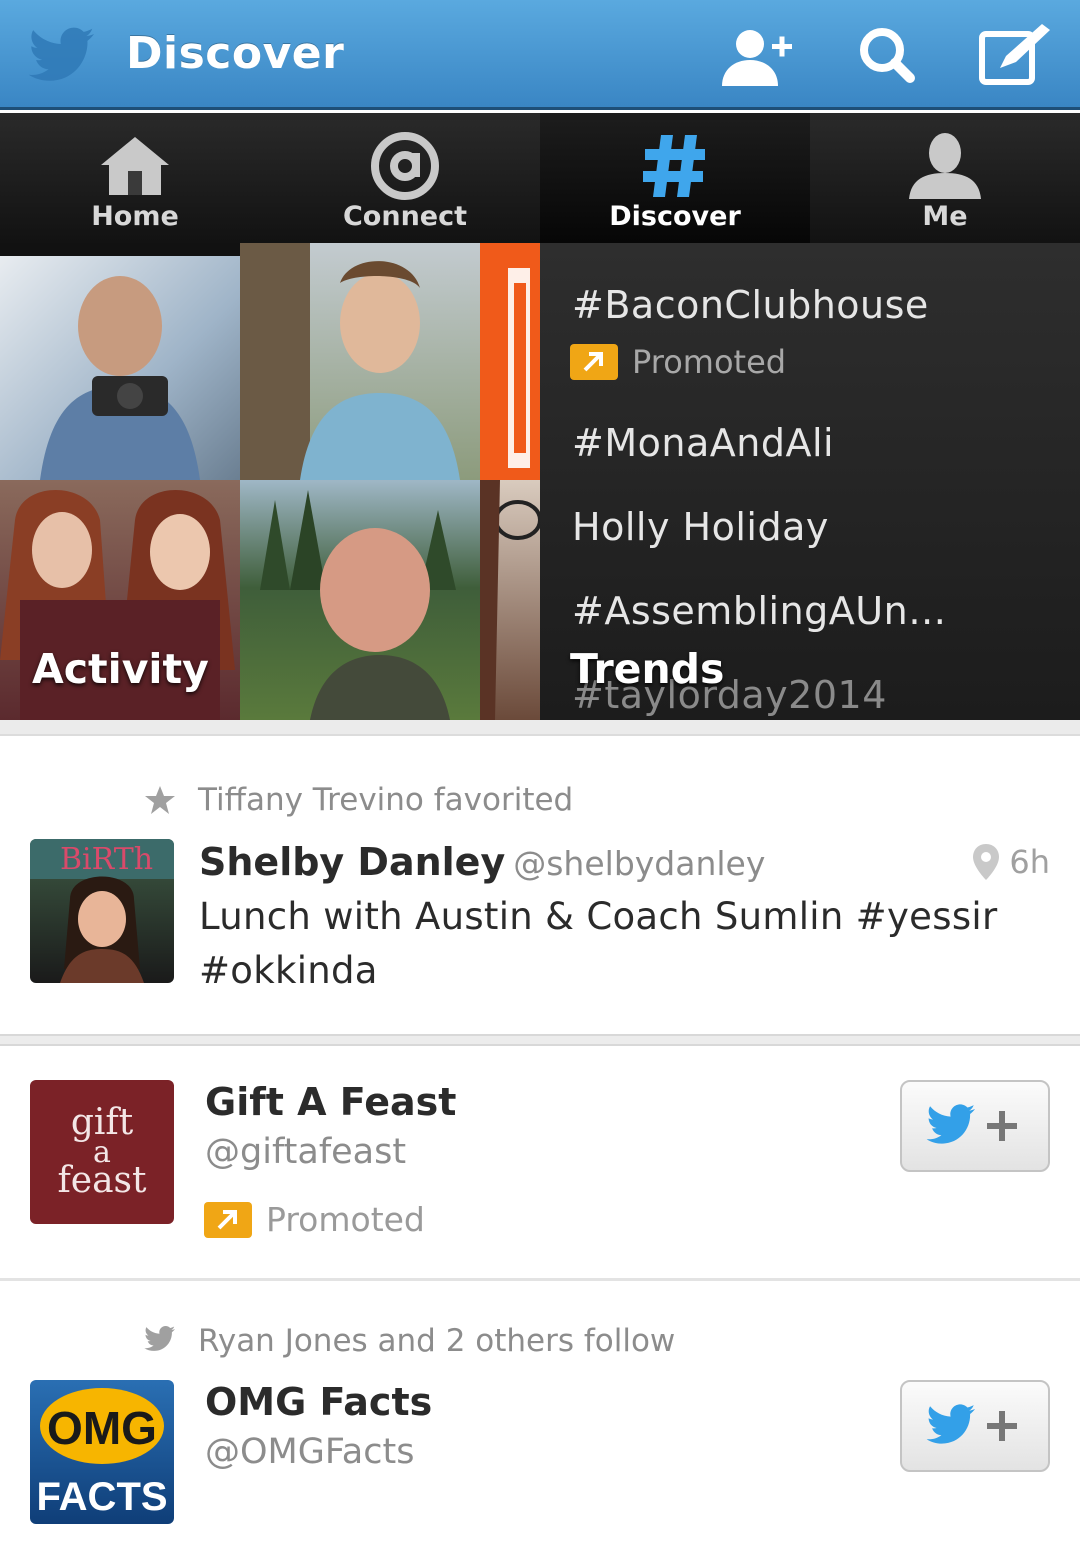 Image resolution: width=1080 pixels, height=1557 pixels. What do you see at coordinates (160, 800) in the screenshot?
I see `star-icon` at bounding box center [160, 800].